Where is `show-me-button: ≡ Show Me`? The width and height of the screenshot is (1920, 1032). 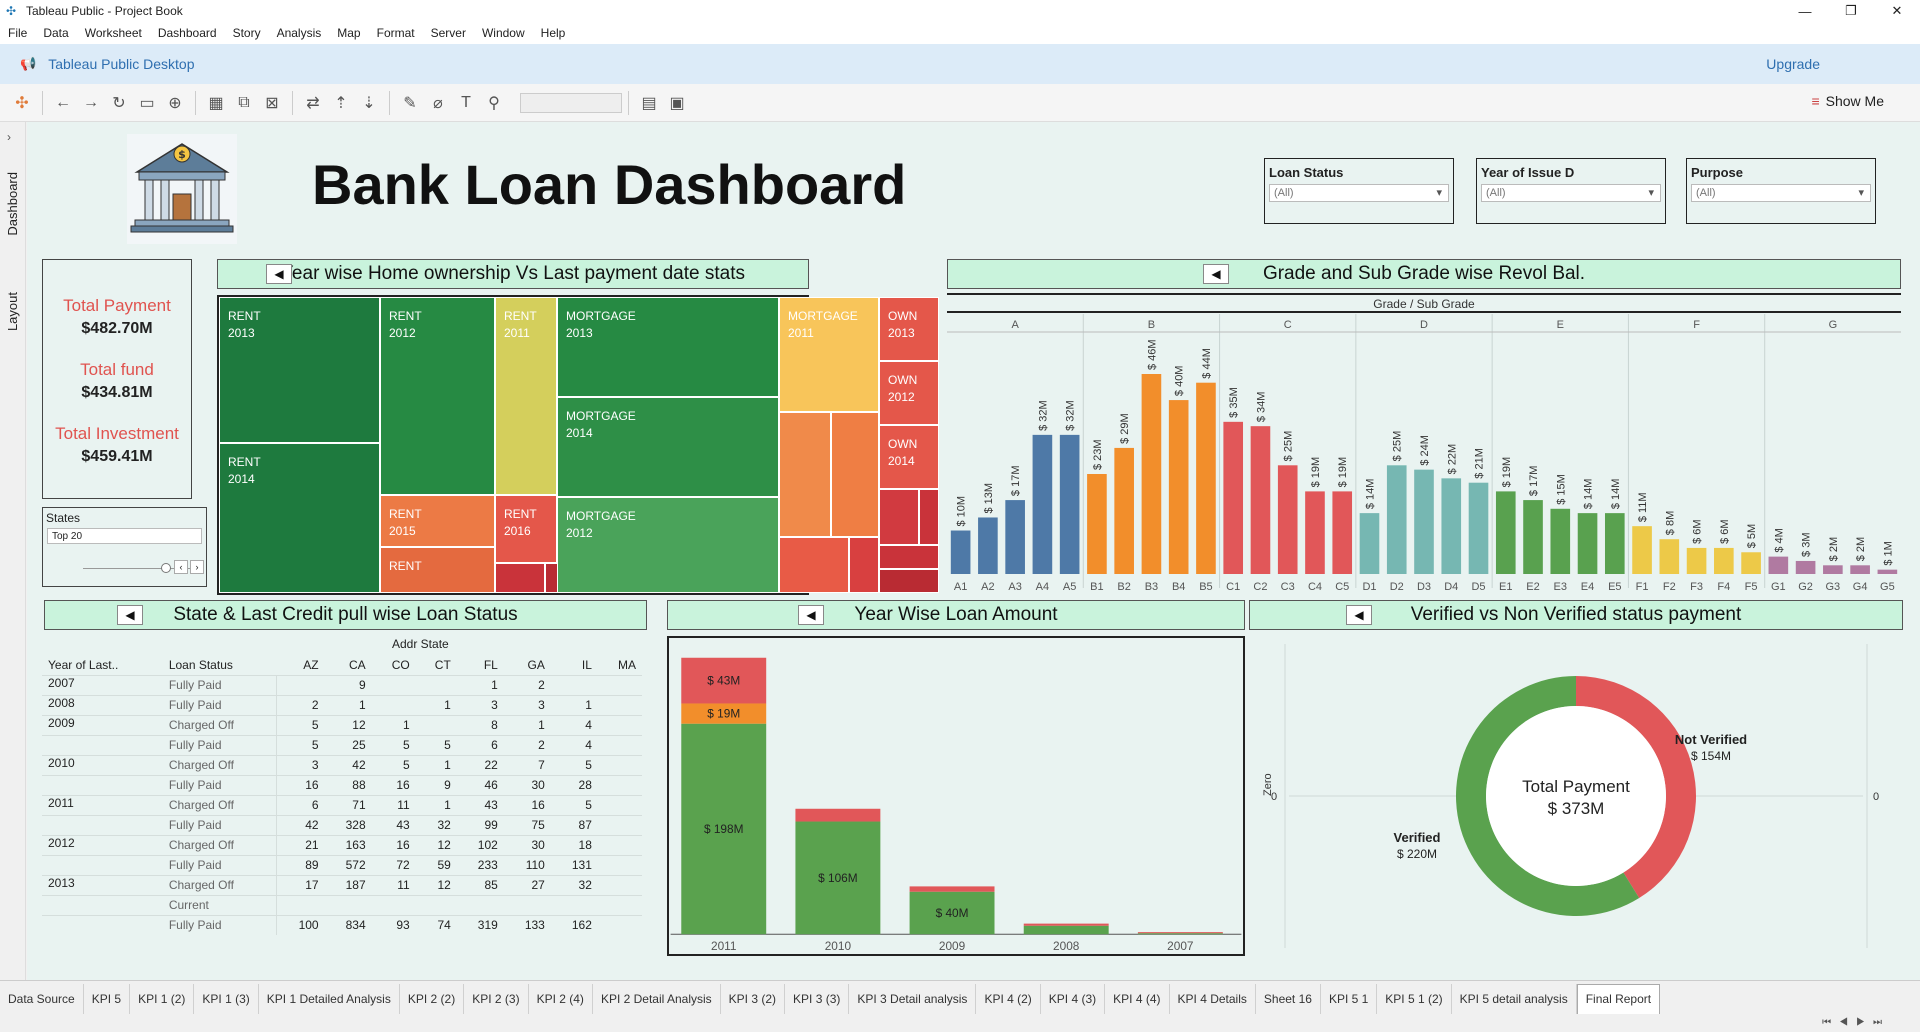 show-me-button: ≡ Show Me is located at coordinates (1847, 101).